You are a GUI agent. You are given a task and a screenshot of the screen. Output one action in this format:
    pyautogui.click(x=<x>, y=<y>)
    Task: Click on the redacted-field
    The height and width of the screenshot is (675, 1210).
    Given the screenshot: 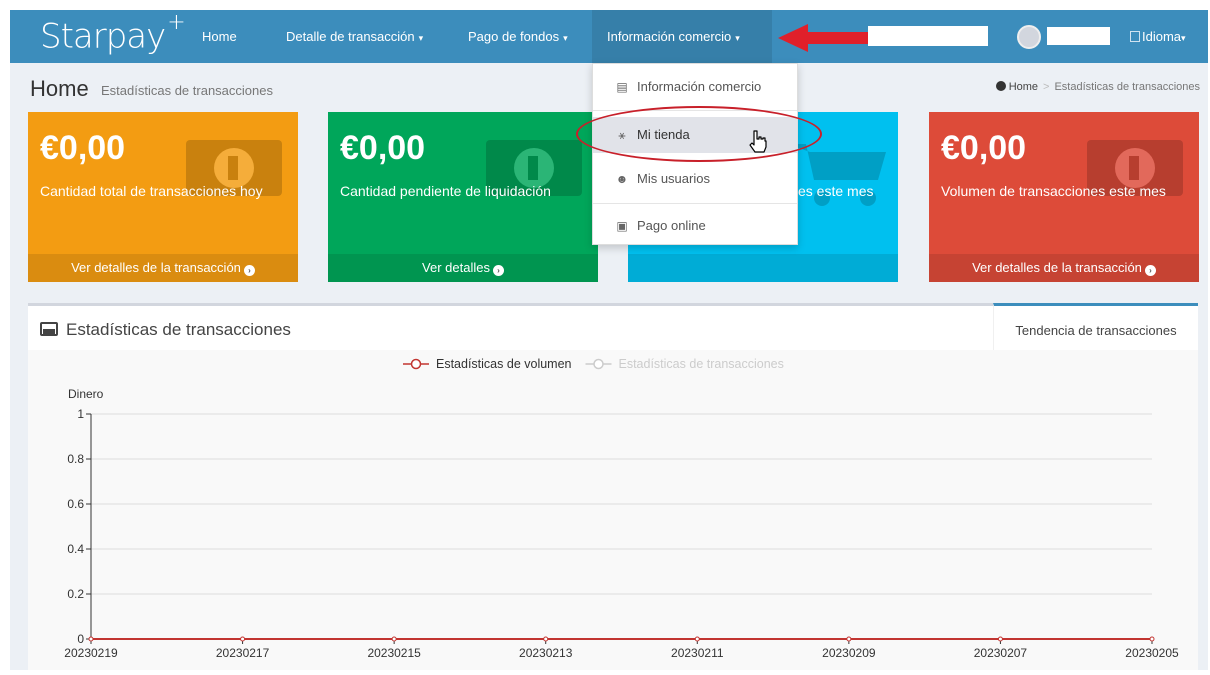 What is the action you would take?
    pyautogui.click(x=928, y=36)
    